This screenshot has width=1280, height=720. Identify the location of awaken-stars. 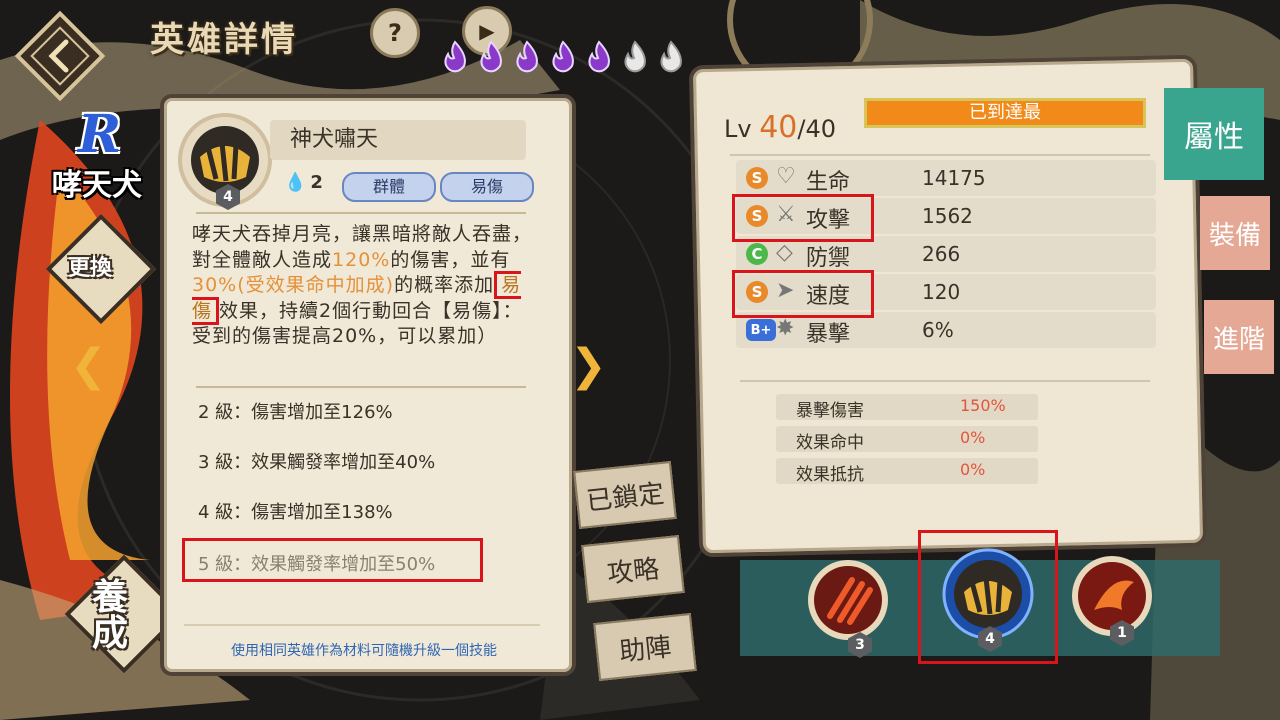
(563, 57).